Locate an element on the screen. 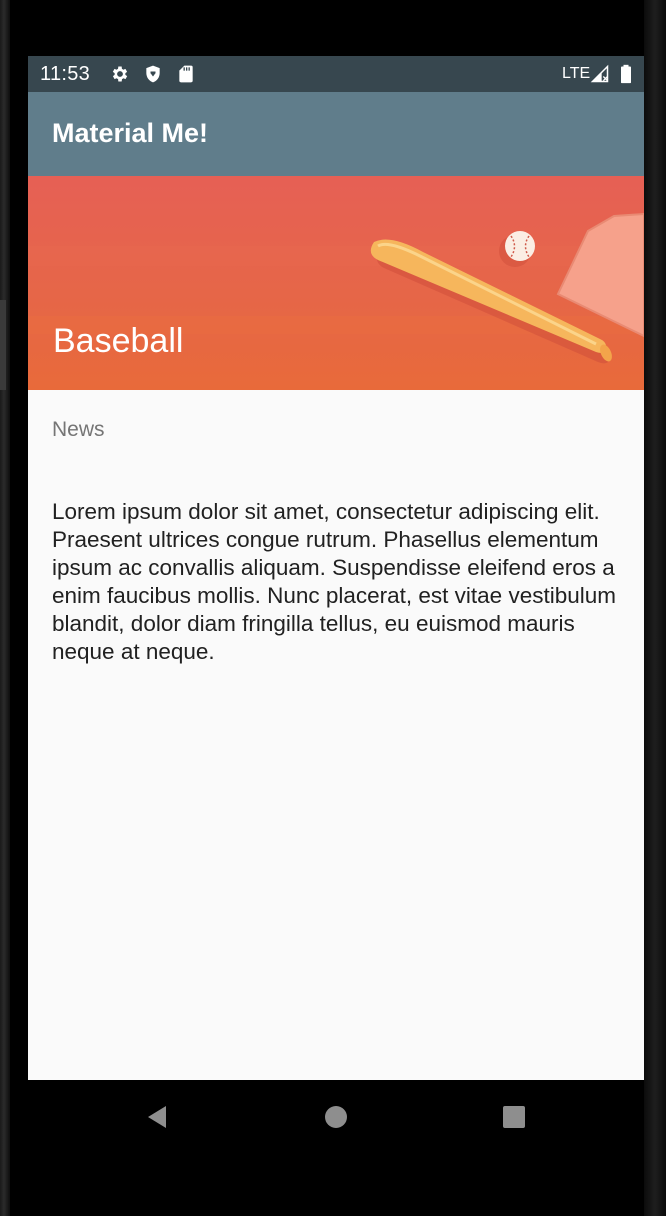 This screenshot has width=666, height=1216. sport-title: Baseball is located at coordinates (118, 341).